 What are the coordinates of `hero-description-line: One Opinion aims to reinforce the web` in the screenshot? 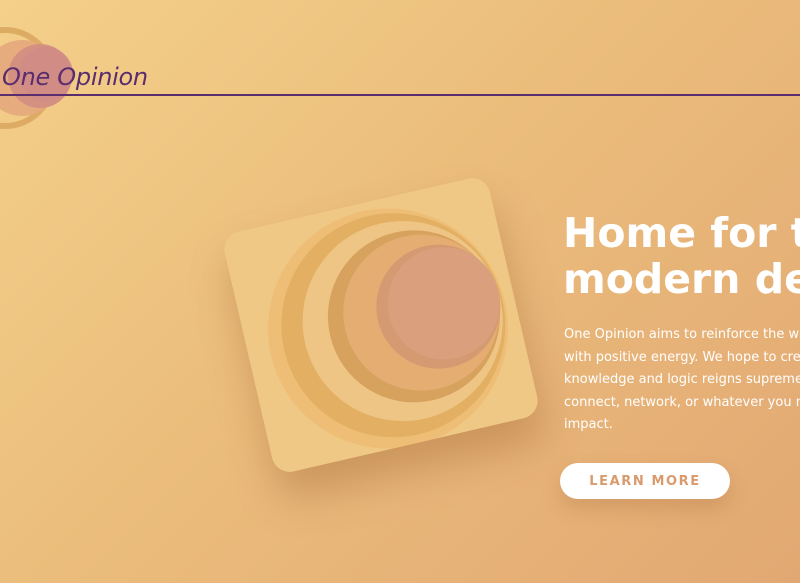 It's located at (682, 334).